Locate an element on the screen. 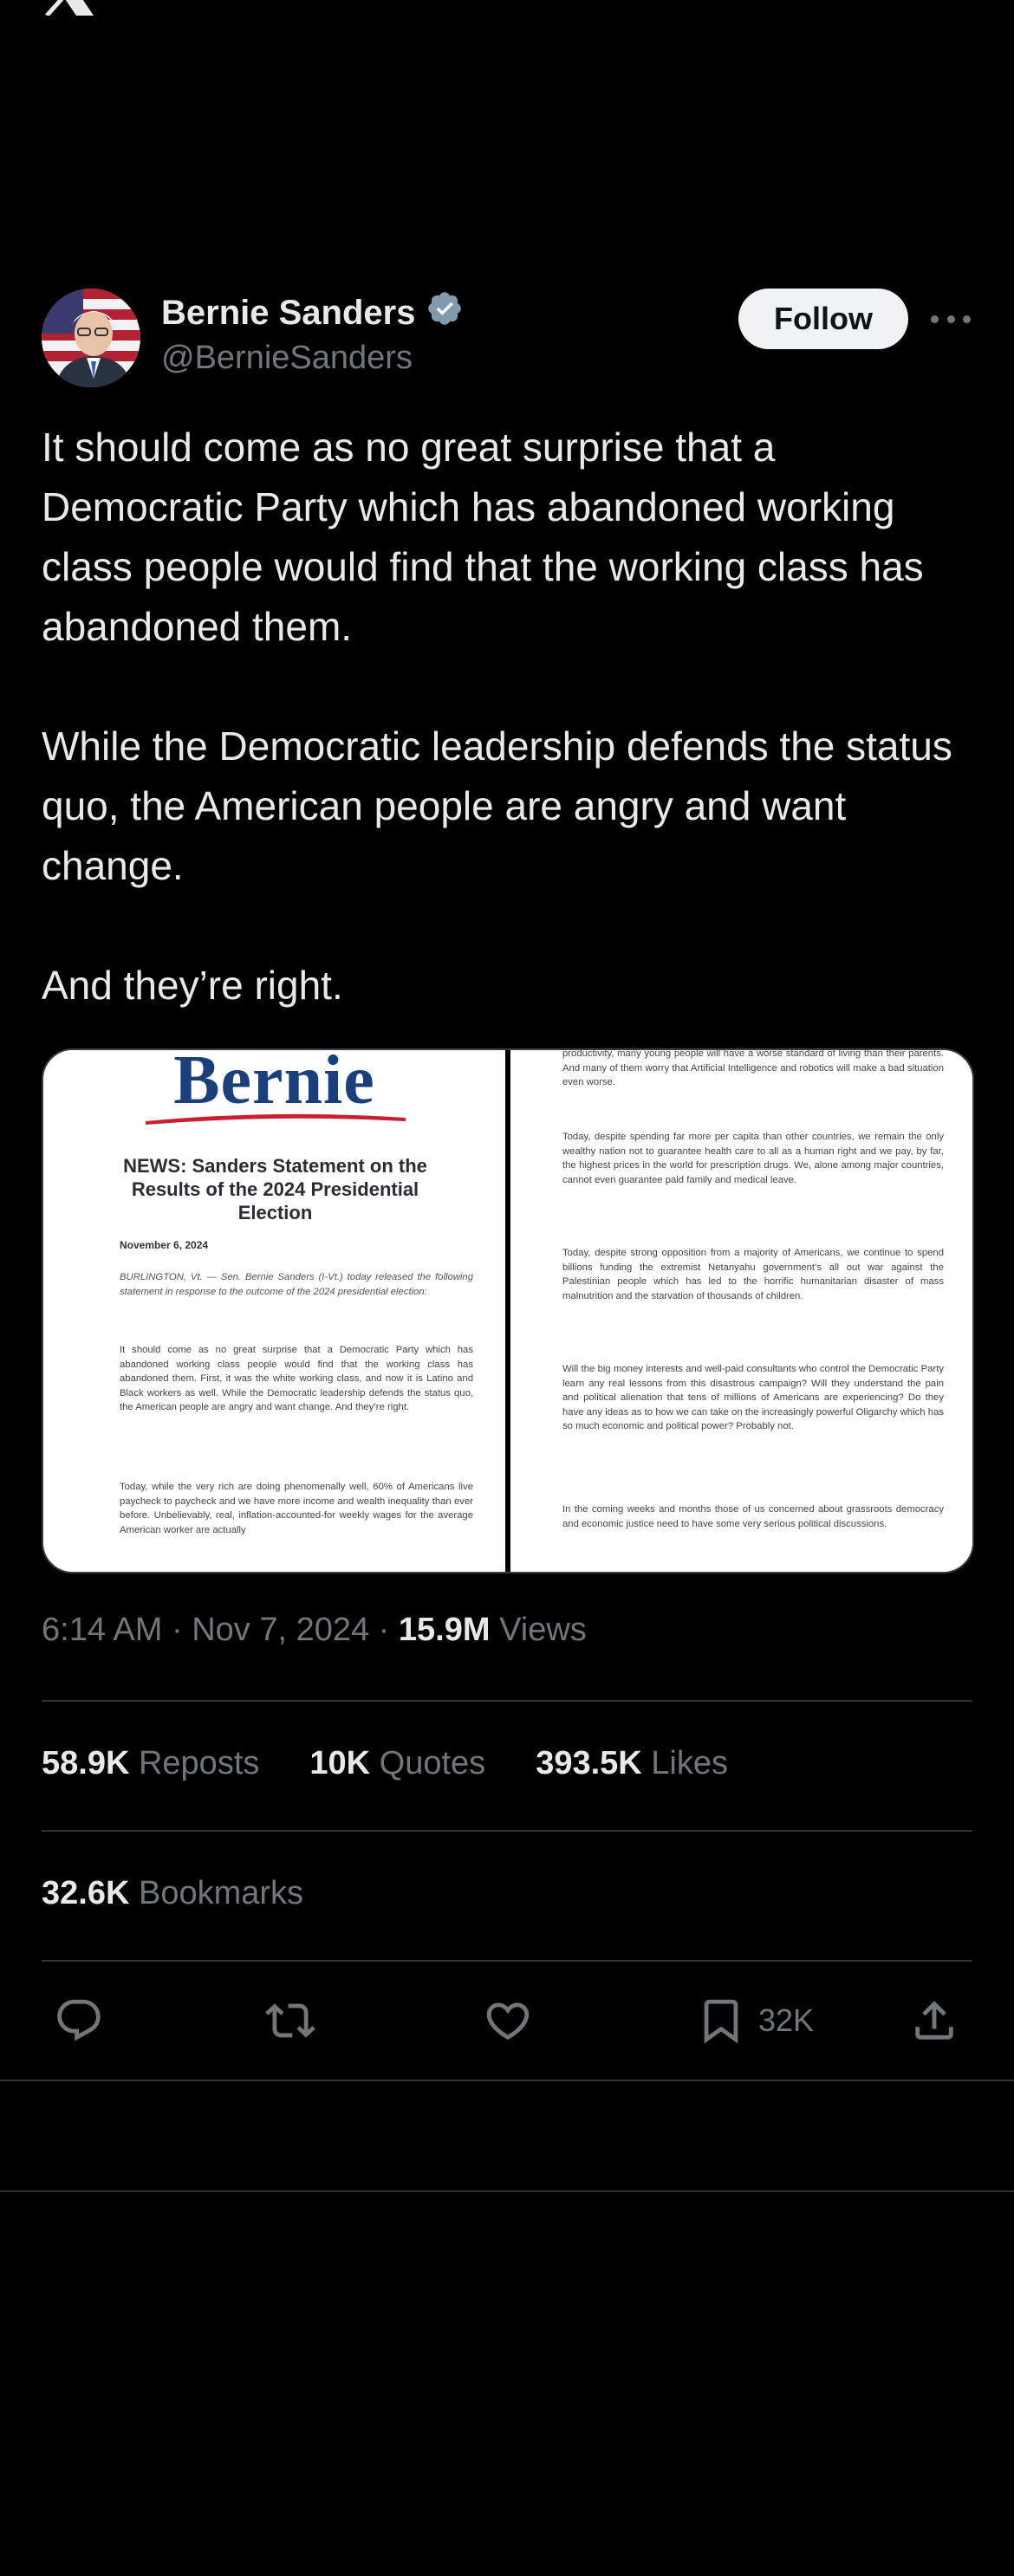  quotes-count: 10K is located at coordinates (340, 1763).